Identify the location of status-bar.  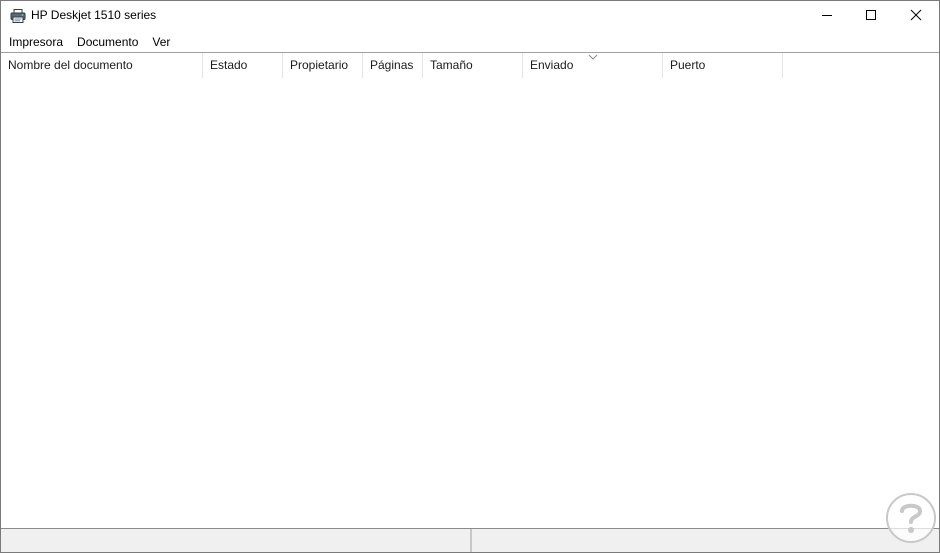
(470, 540).